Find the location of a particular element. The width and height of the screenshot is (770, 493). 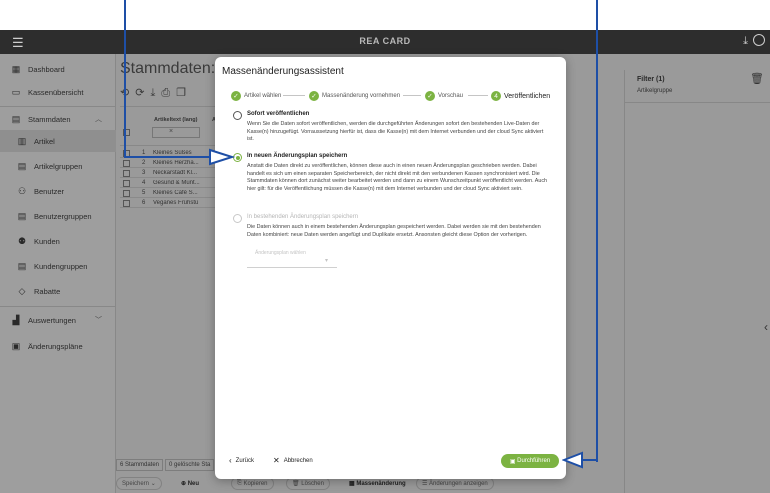

clear-icon: × is located at coordinates (171, 131).